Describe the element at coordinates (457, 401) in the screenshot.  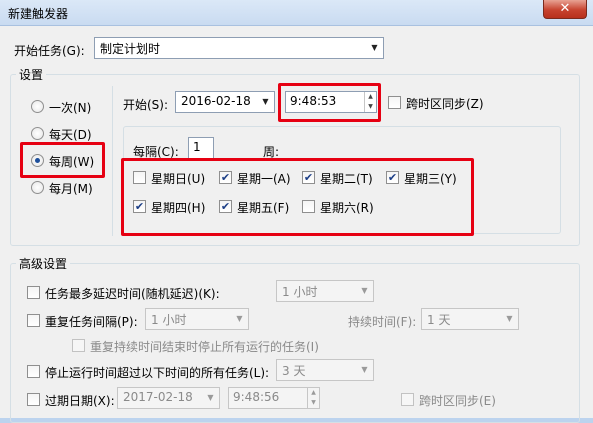
I see `expire-sync-label: 跨时区同步(E)` at that location.